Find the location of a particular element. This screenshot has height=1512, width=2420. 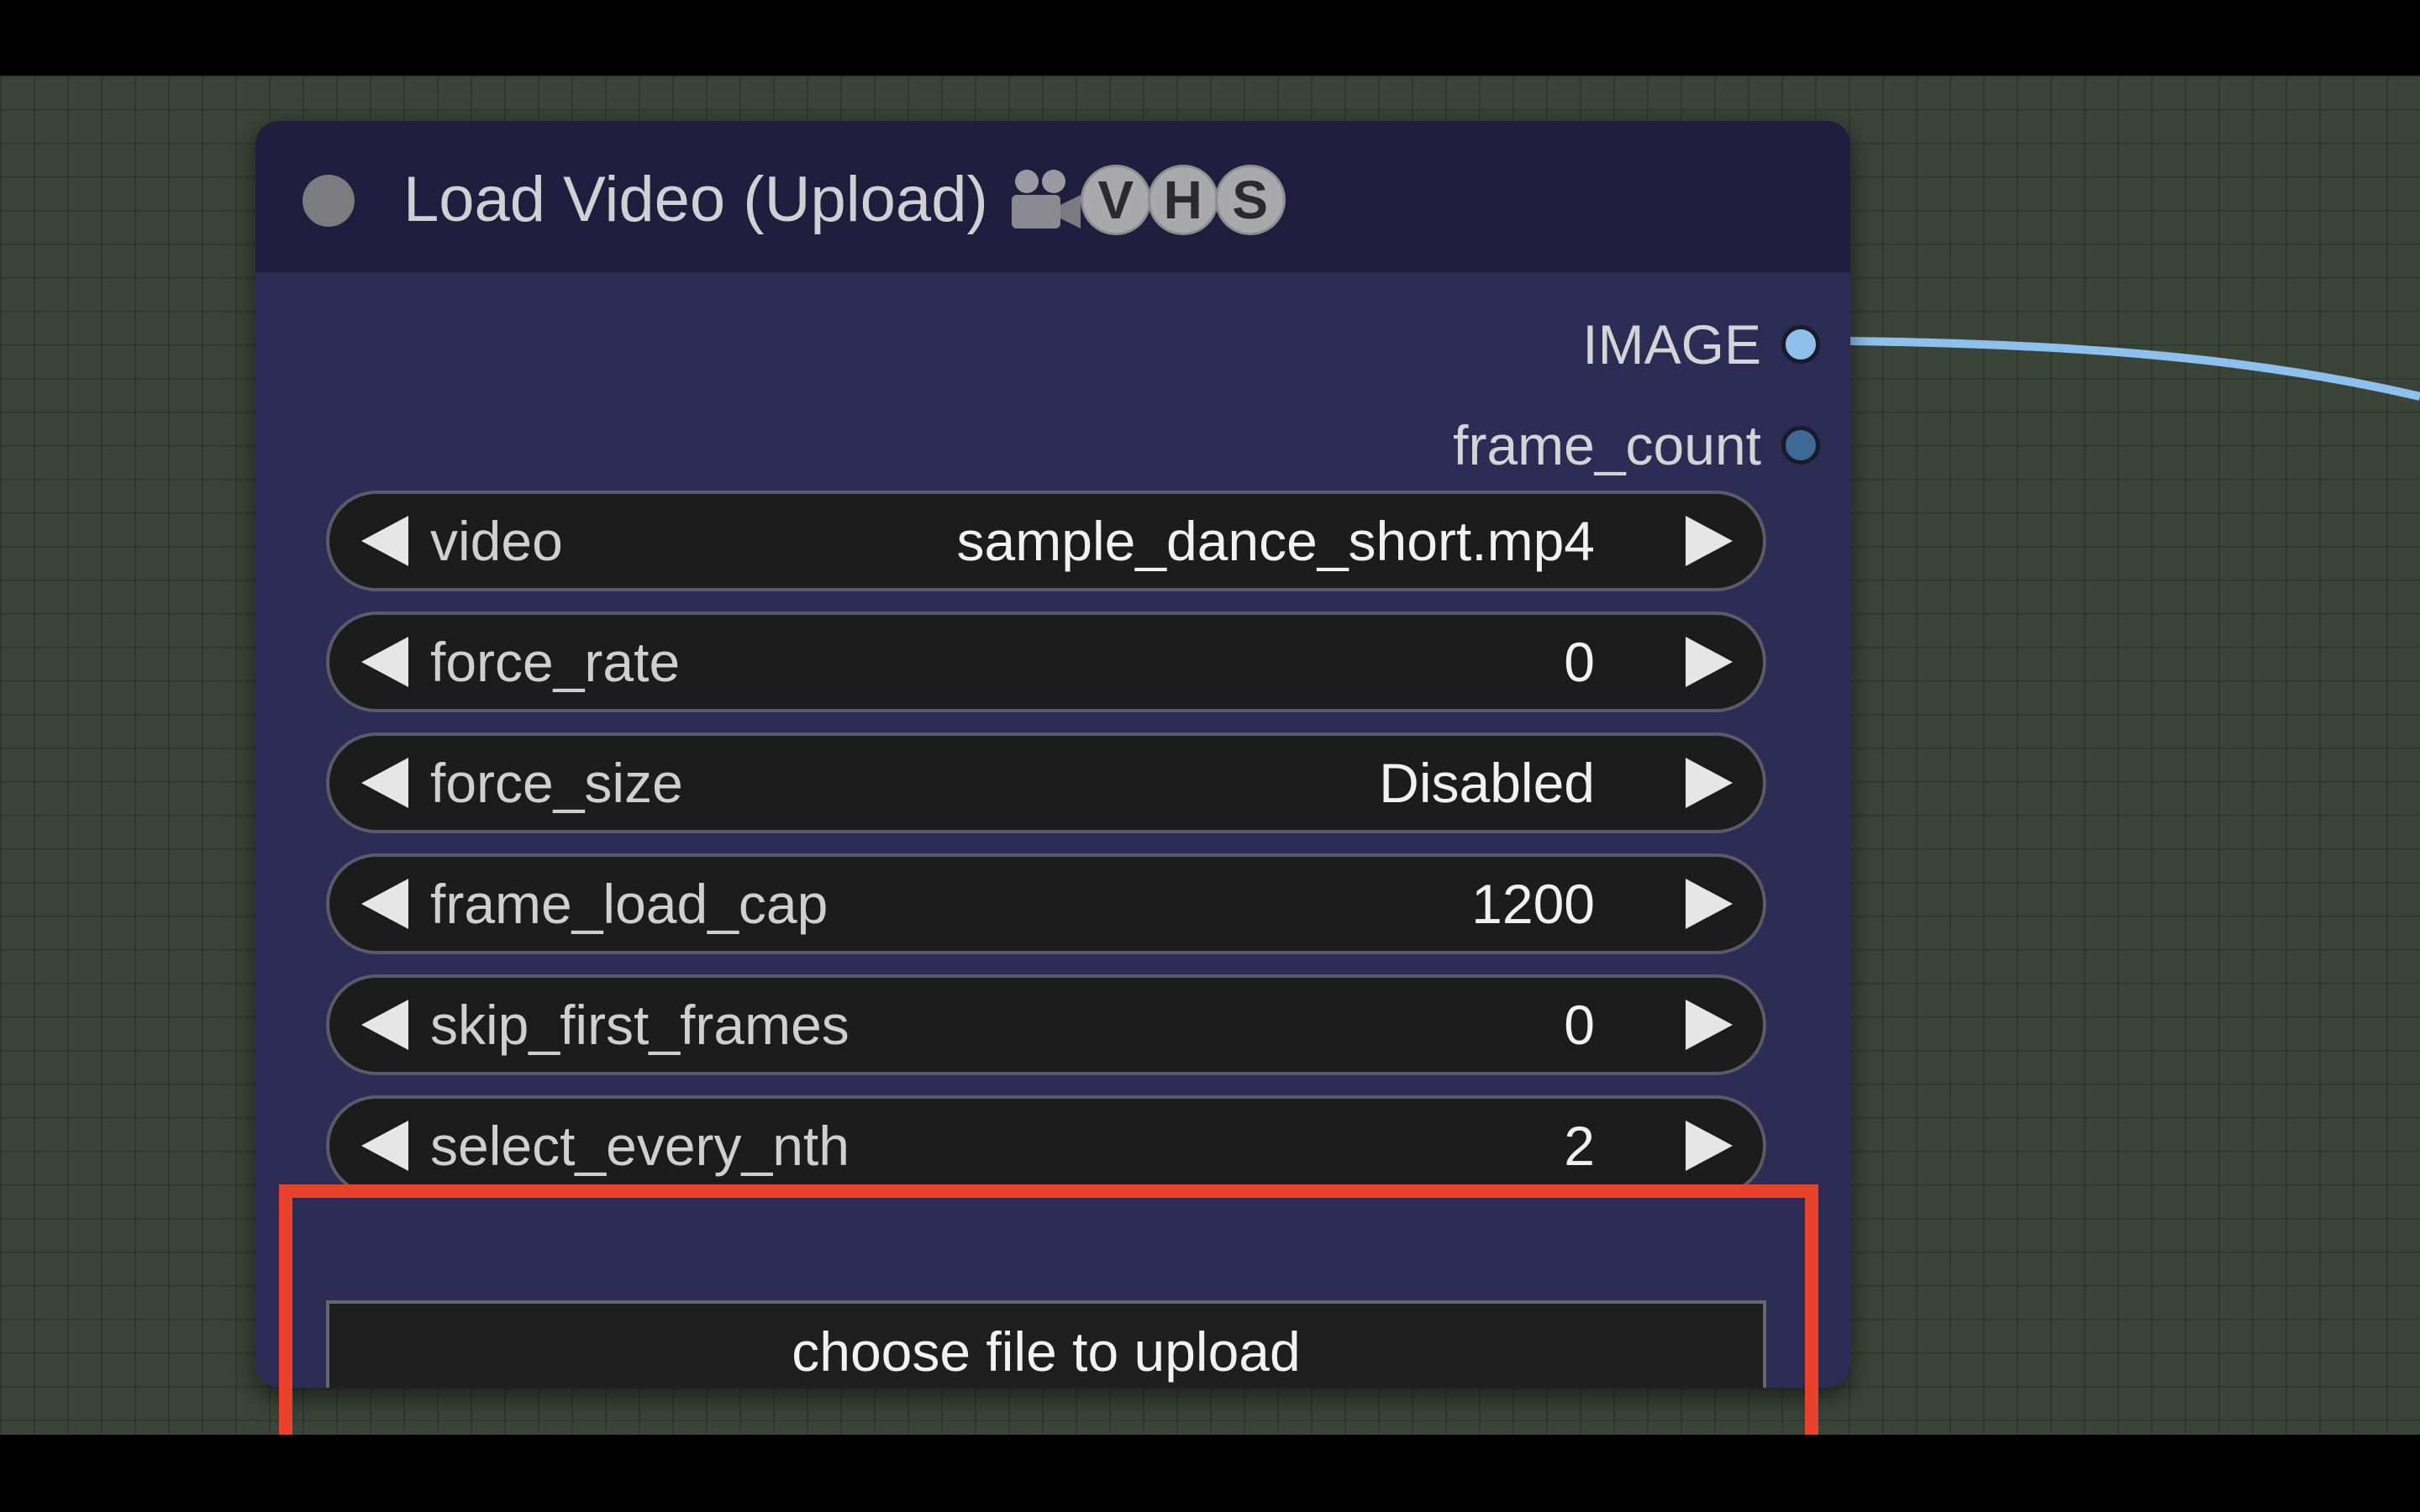

collapse-toggle is located at coordinates (329, 201).